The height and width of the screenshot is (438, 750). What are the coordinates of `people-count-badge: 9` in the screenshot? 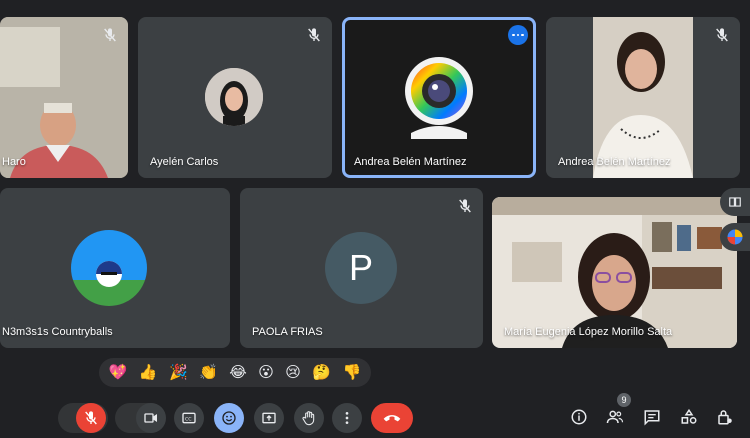 It's located at (624, 400).